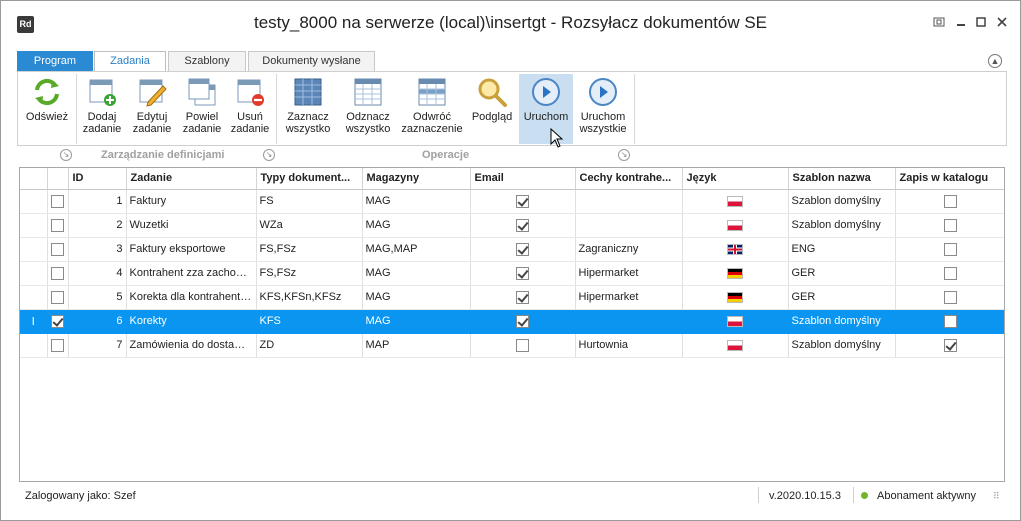 The image size is (1021, 521). Describe the element at coordinates (202, 92) in the screenshot. I see `duplicate-task-icon` at that location.